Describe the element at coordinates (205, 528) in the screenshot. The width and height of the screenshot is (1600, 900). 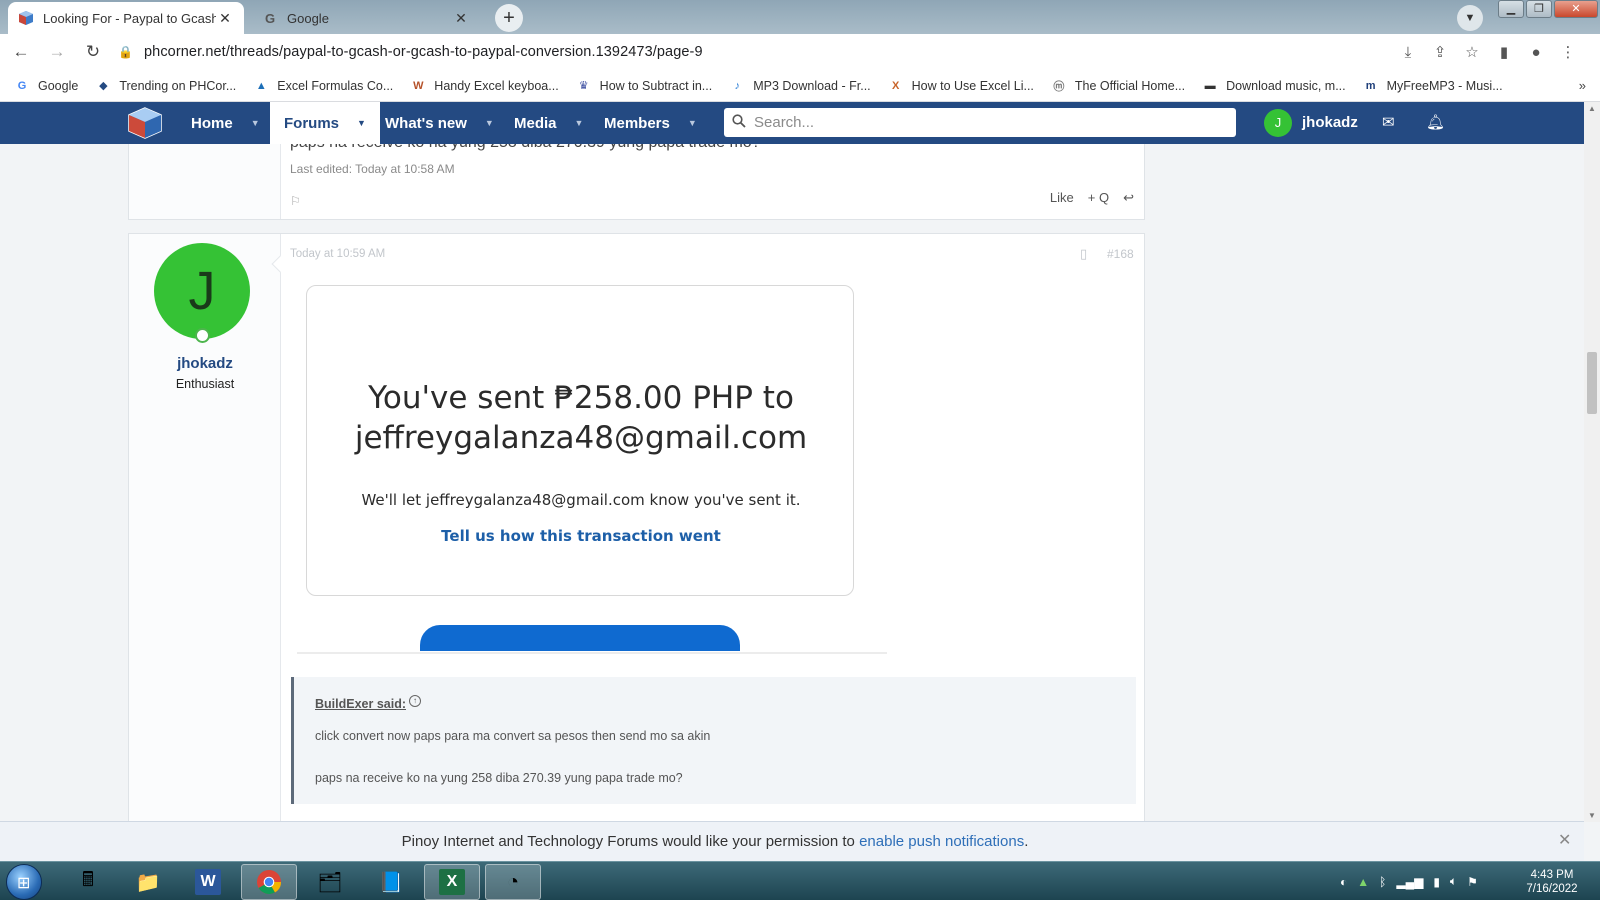
I see `post-user-pane: J jhokadz Enthusiast` at that location.